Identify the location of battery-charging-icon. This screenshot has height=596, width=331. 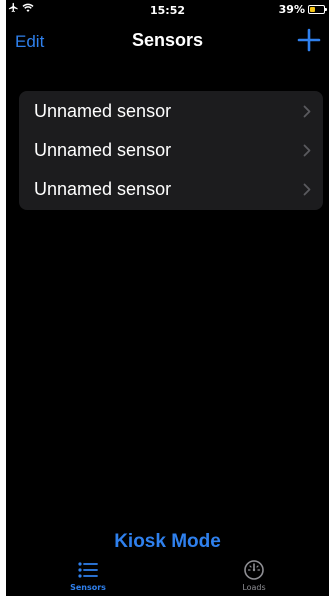
(317, 9).